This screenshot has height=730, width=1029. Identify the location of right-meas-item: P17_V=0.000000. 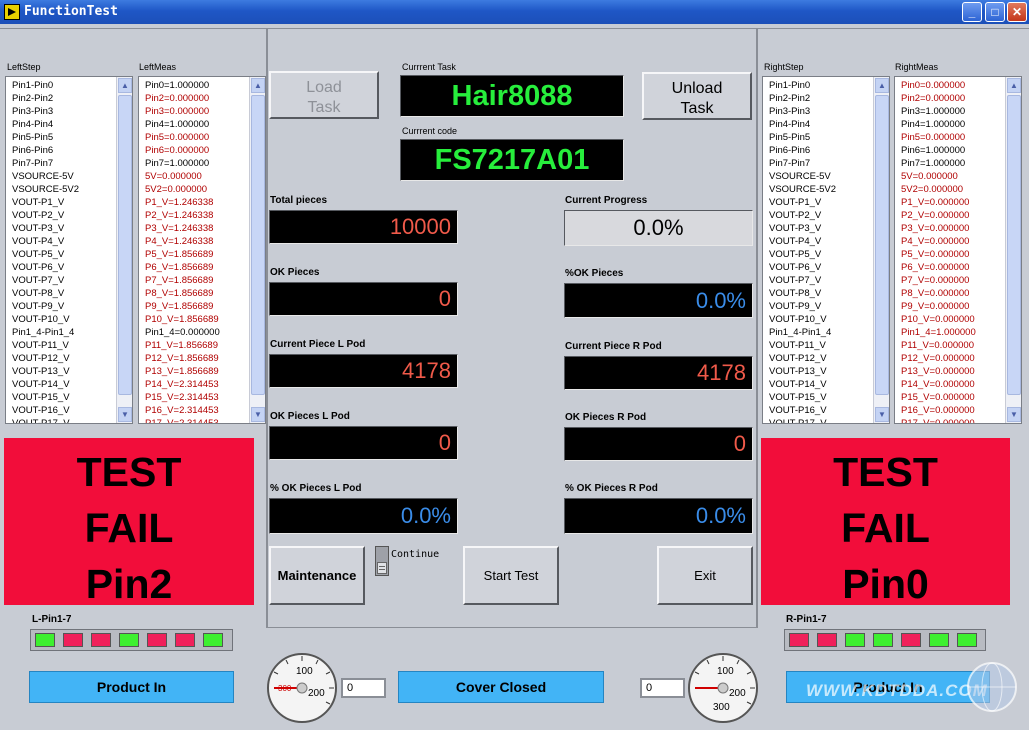
(949, 420).